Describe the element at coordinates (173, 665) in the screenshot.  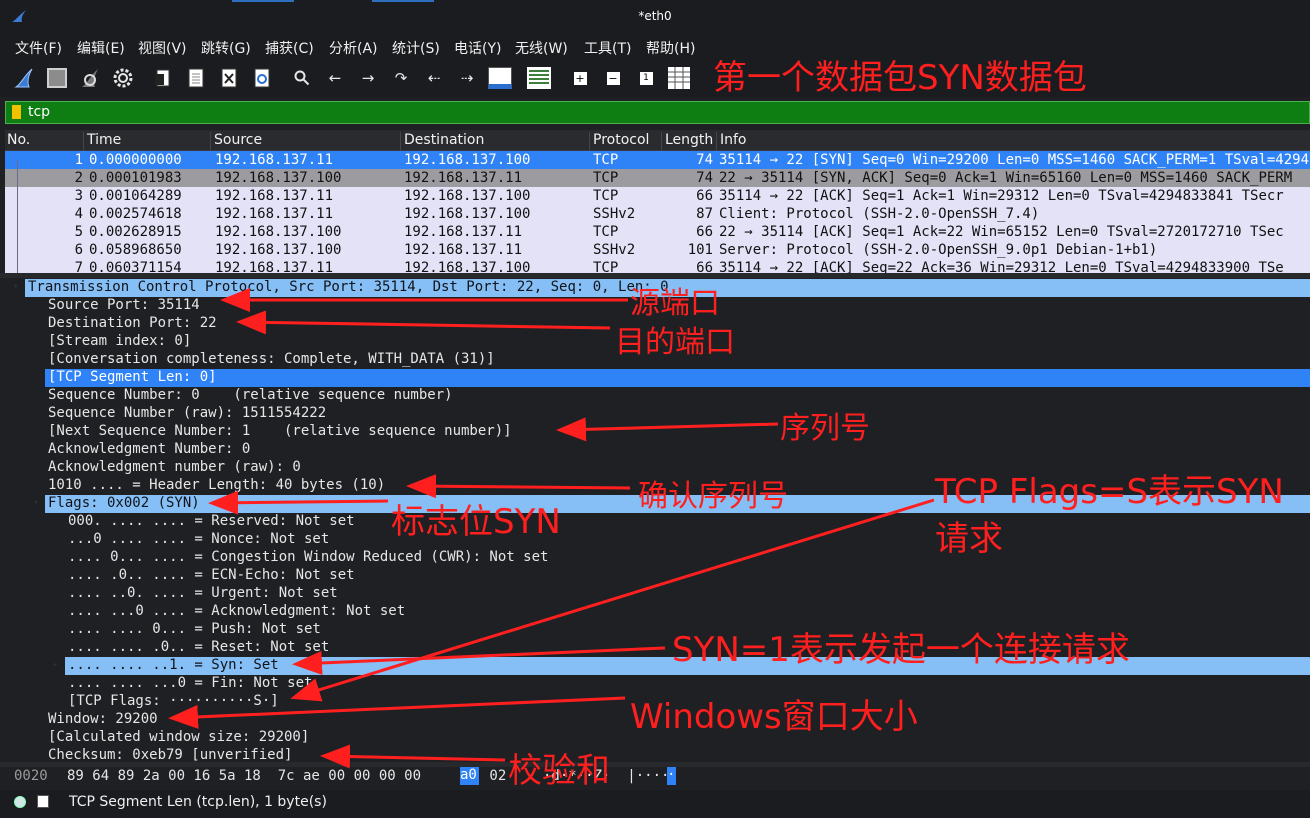
I see `detail-text: .... .... ..1. = Syn: Set` at that location.